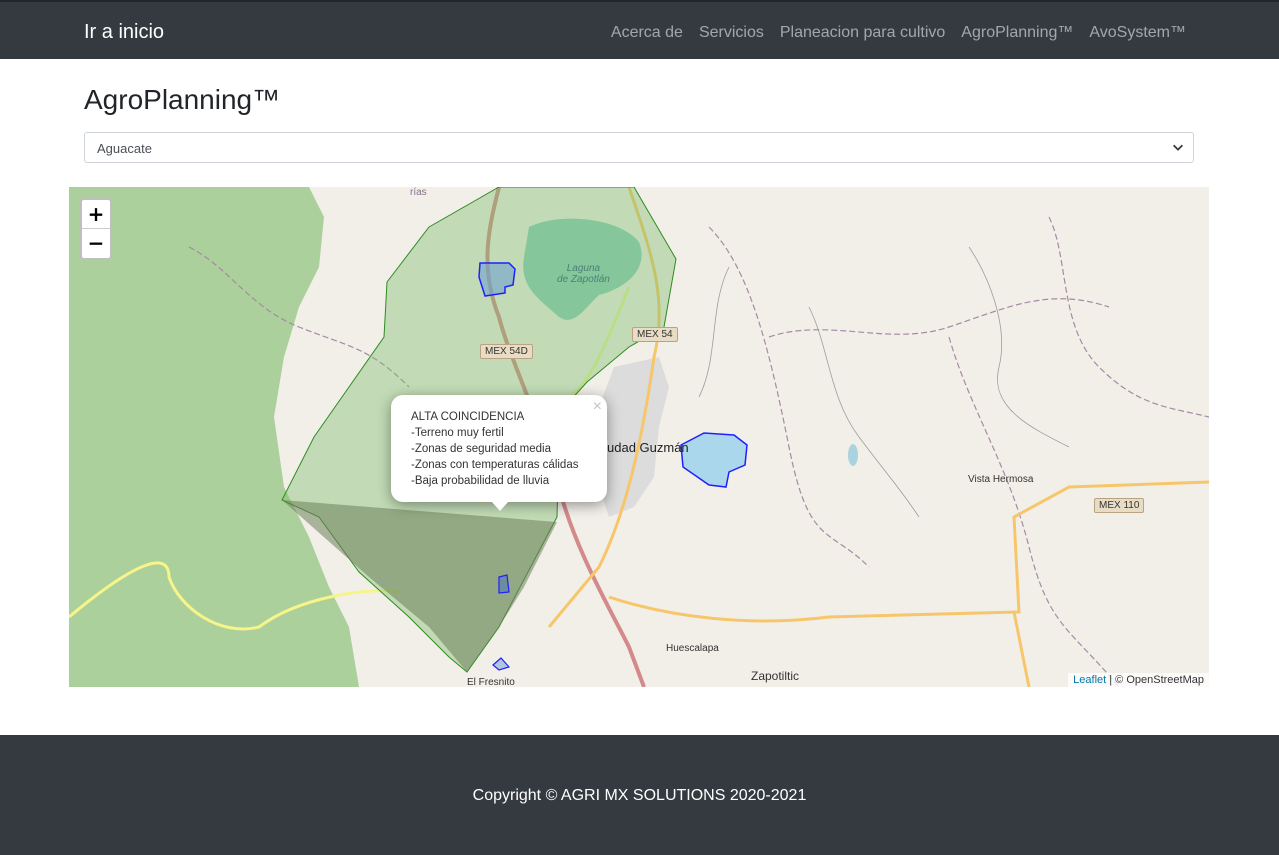  Describe the element at coordinates (468, 417) in the screenshot. I see `popup-line-title: ALTA COINCIDENCIA` at that location.